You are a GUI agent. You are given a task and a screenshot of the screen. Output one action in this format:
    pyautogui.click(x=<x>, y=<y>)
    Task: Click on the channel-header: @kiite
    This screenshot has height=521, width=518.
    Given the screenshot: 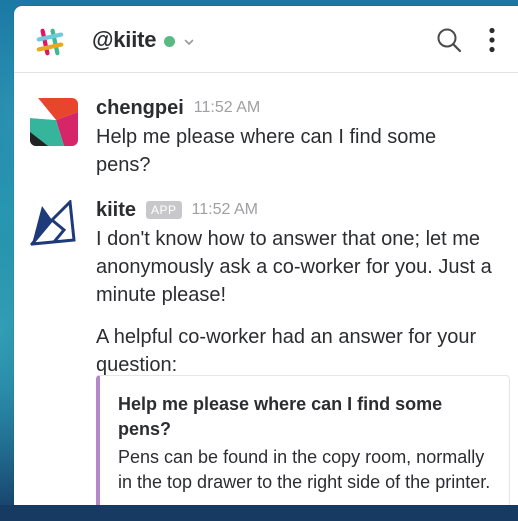 What is the action you would take?
    pyautogui.click(x=266, y=39)
    